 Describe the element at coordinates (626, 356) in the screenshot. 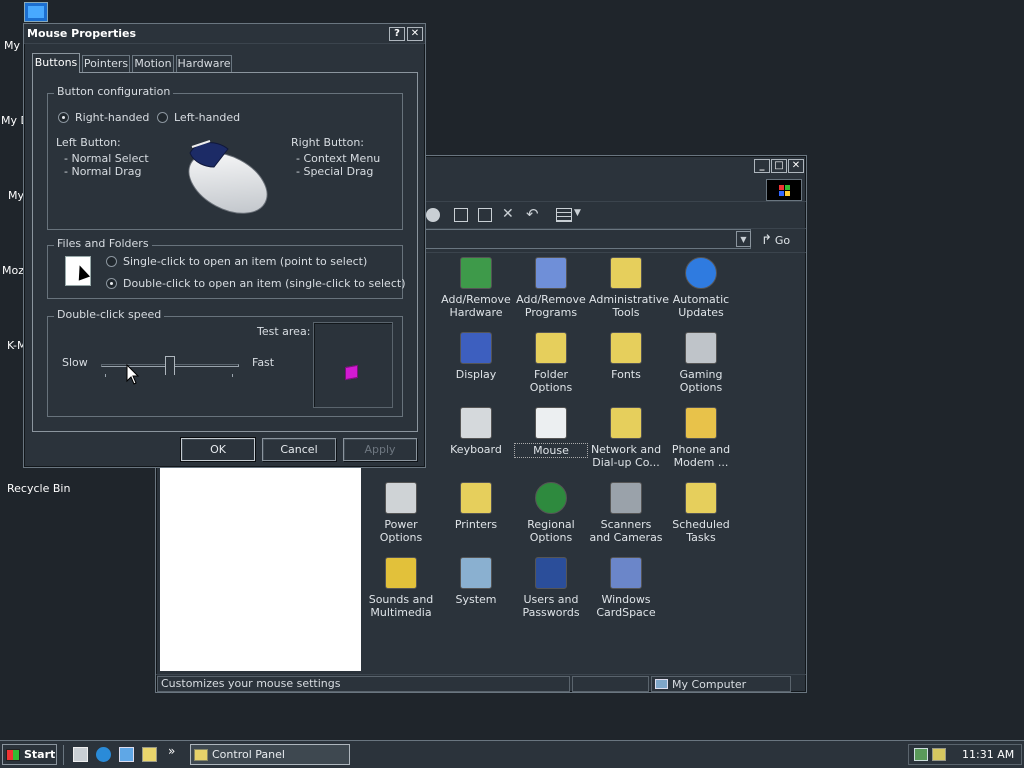

I see `control-panel-item: Fonts` at that location.